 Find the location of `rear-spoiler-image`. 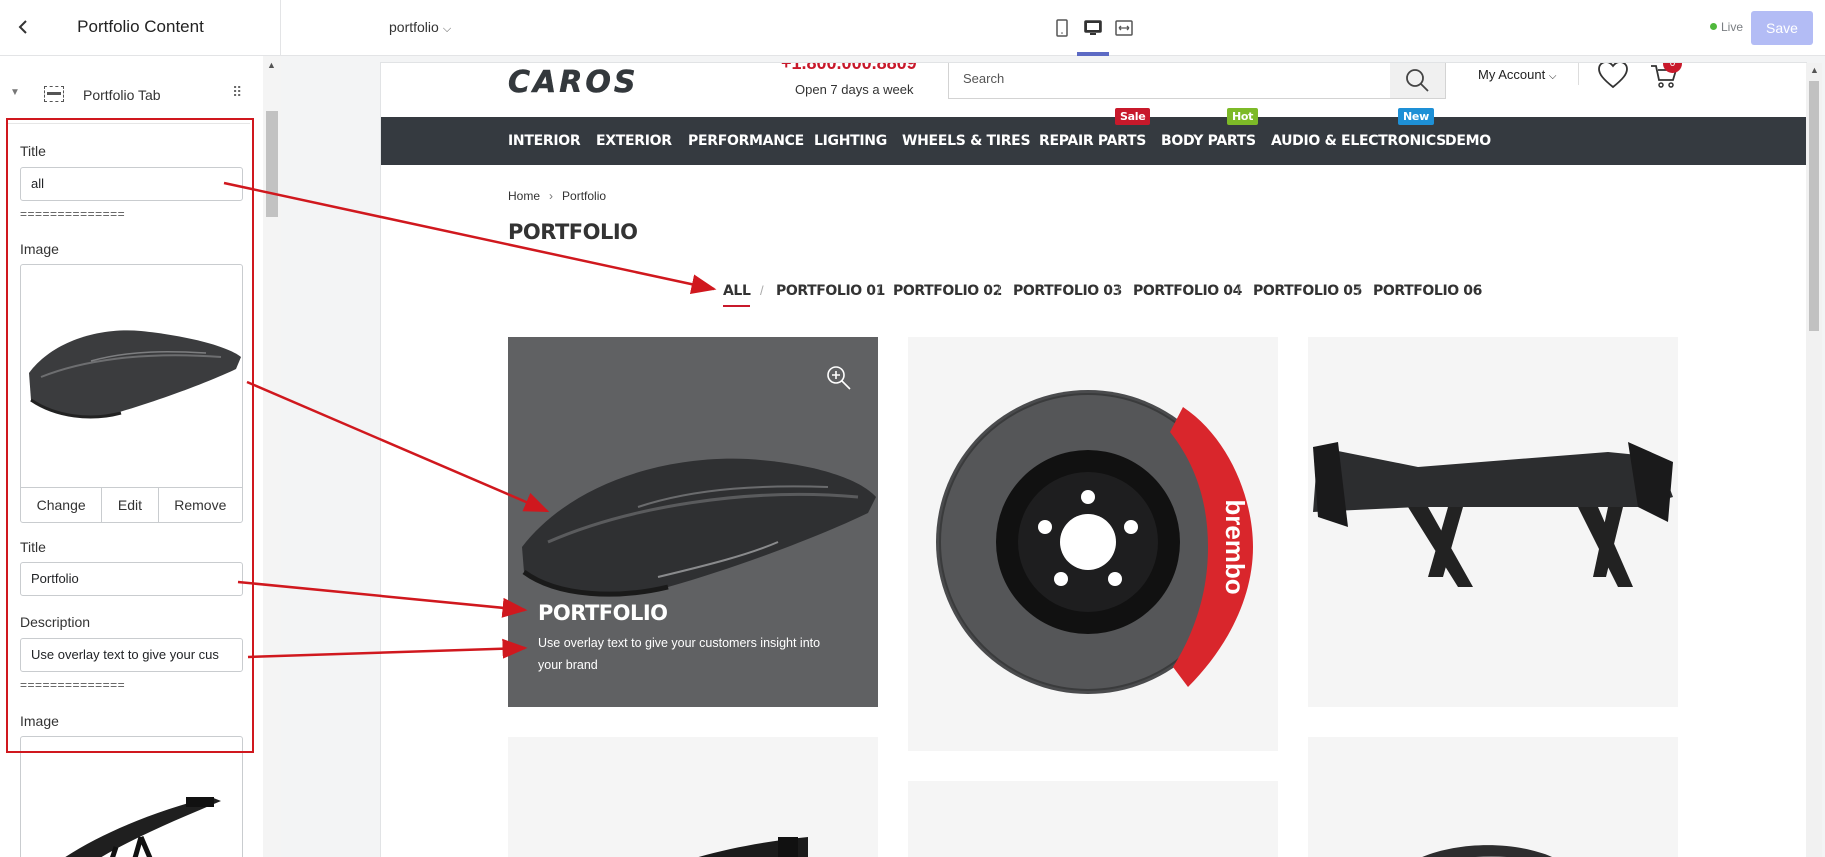

rear-spoiler-image is located at coordinates (1493, 514).